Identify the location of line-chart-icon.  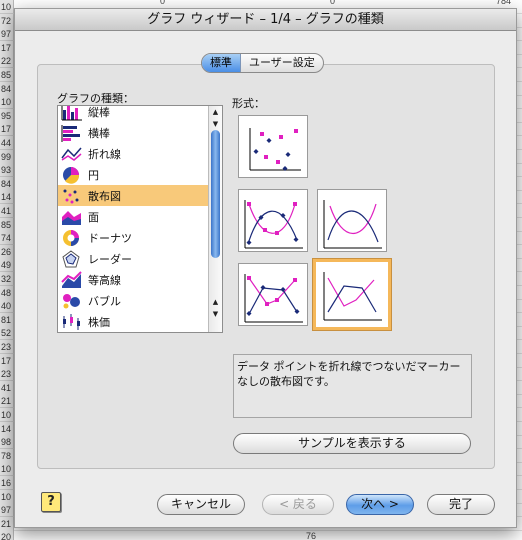
(71, 154).